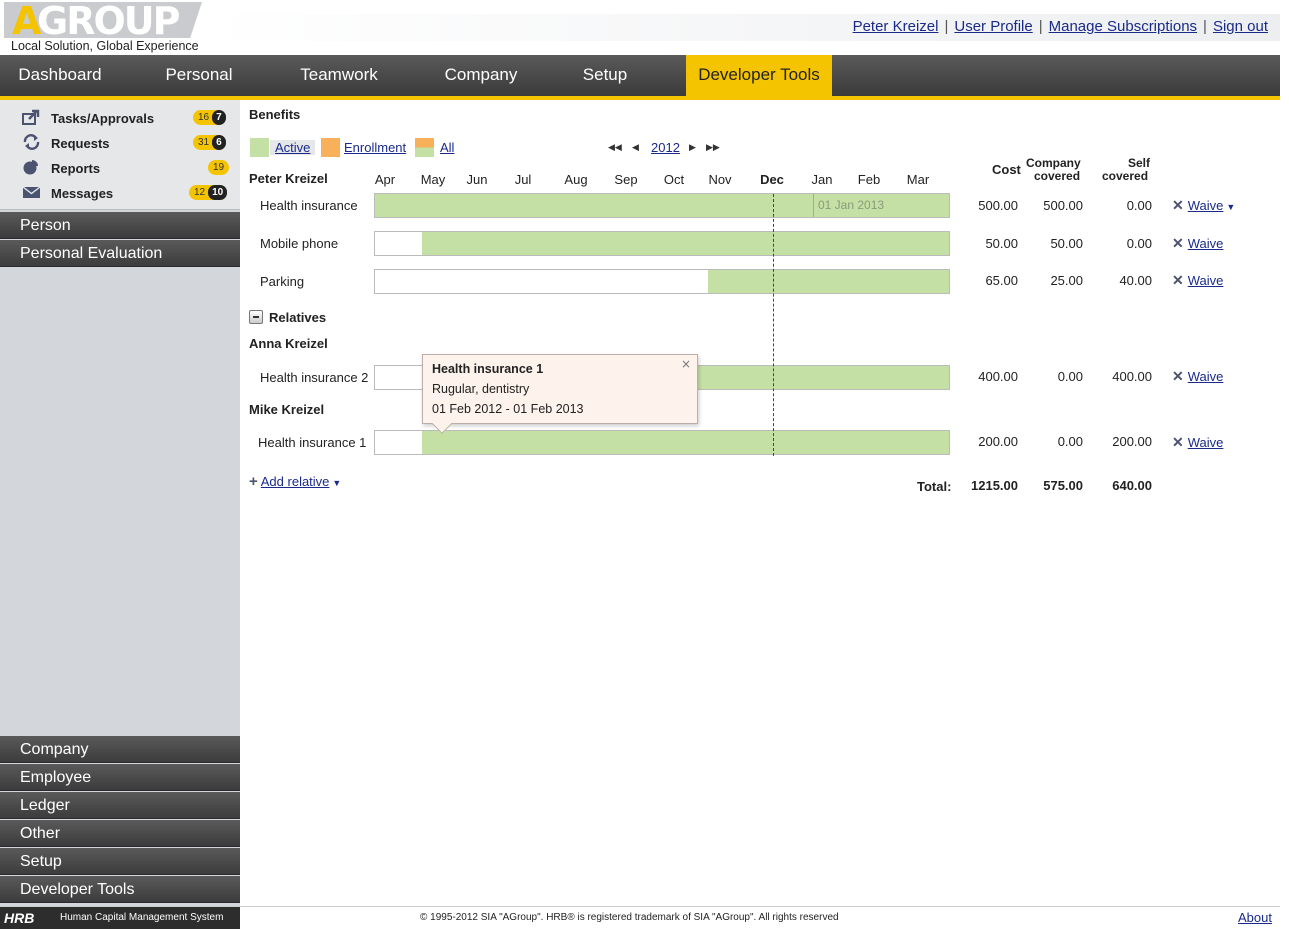 This screenshot has height=929, width=1289. I want to click on close-icon: ×, so click(686, 364).